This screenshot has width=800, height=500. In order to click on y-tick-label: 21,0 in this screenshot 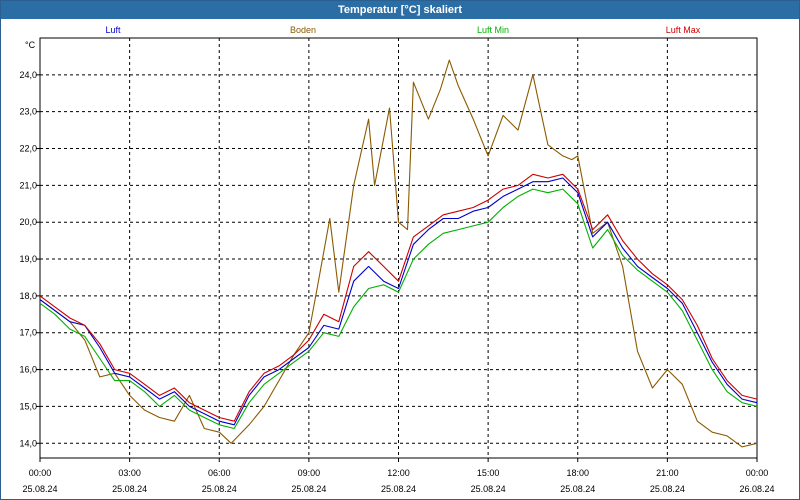, I will do `click(28, 185)`.